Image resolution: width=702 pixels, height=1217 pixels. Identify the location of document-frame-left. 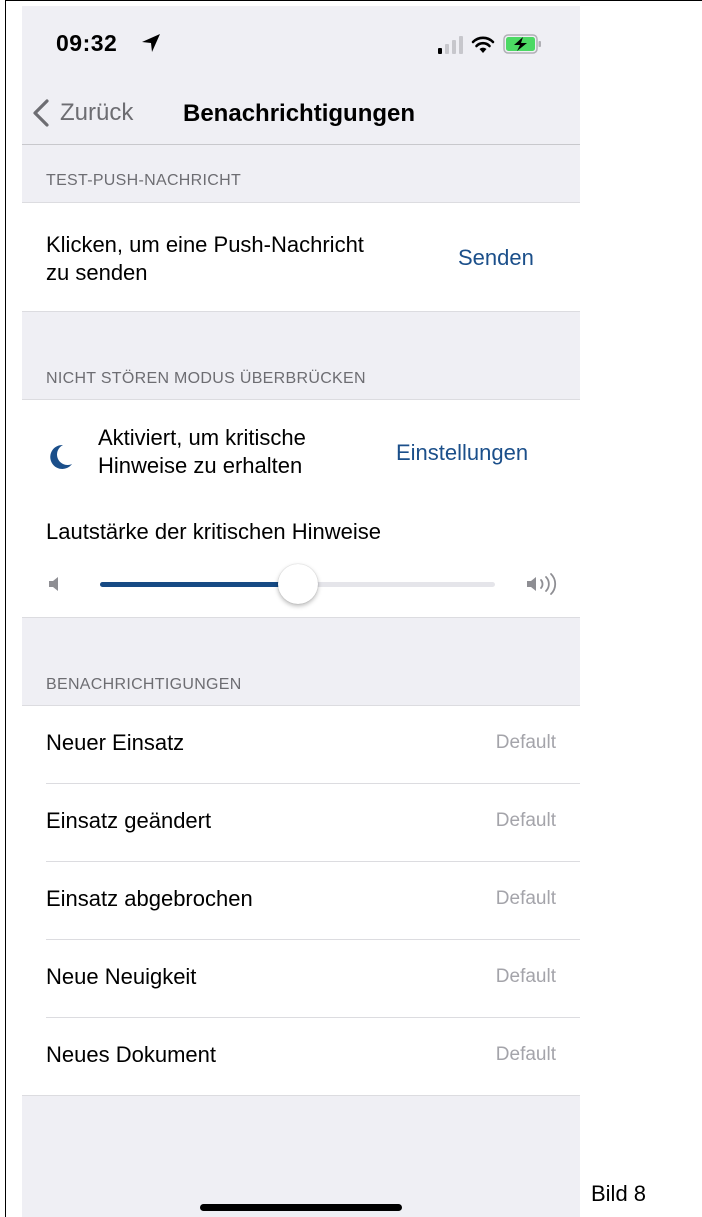
(5, 608).